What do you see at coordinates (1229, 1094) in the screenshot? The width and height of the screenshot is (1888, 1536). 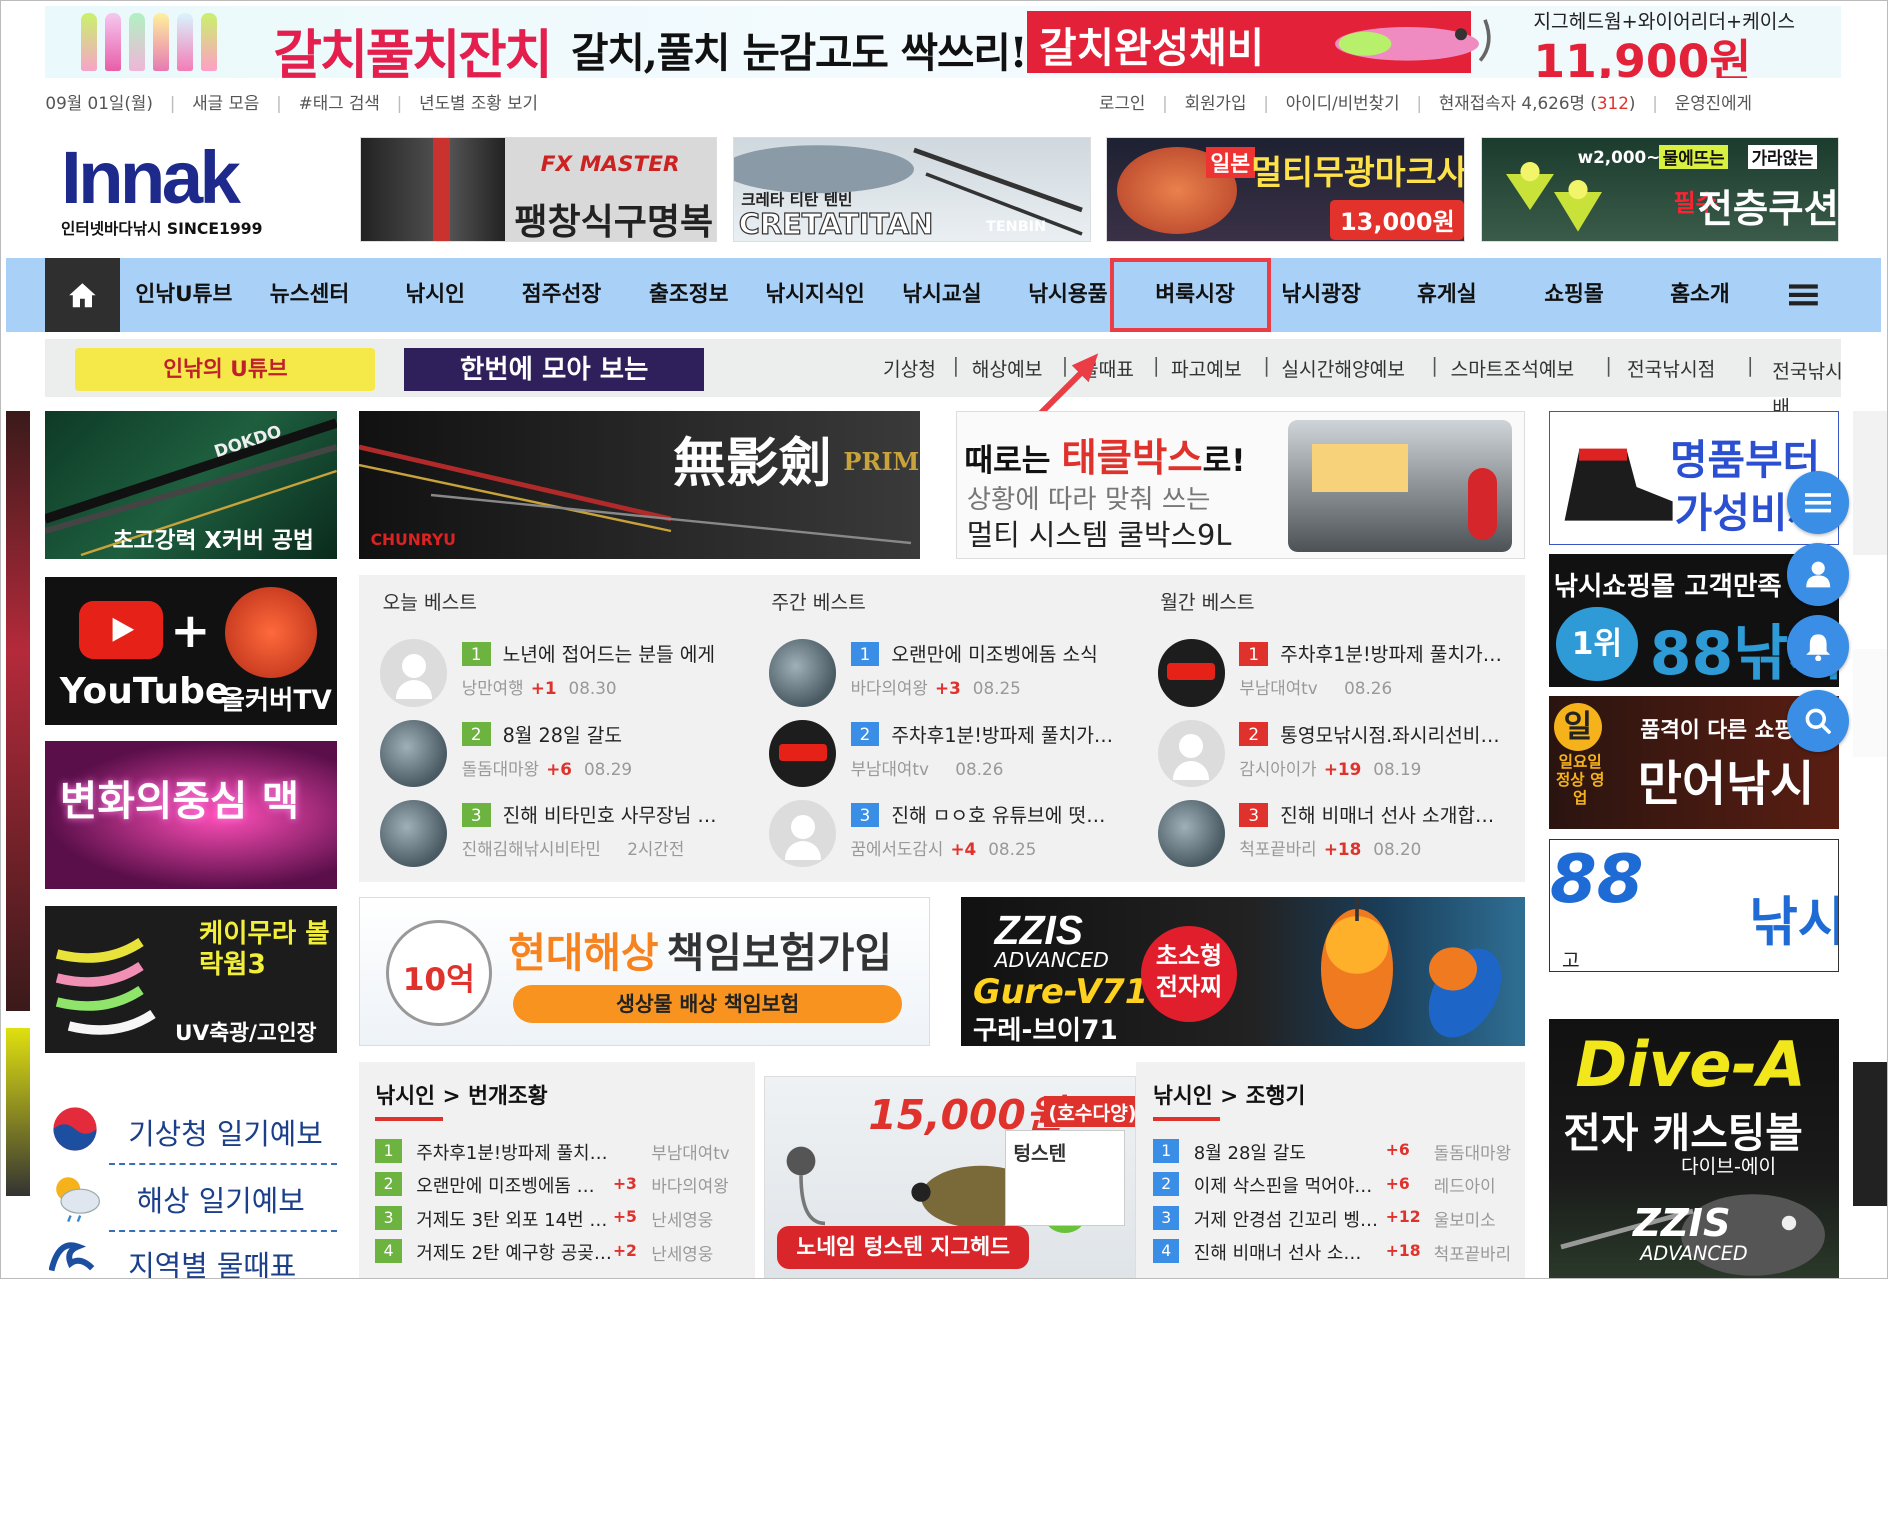 I see `trip-reports-title: 낚시인 > 조행기` at bounding box center [1229, 1094].